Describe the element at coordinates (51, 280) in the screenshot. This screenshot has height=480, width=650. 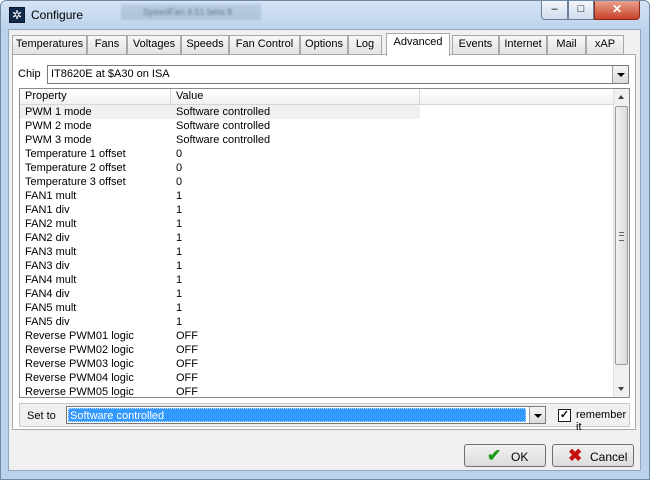
I see `property-name-cell: FAN4 mult` at that location.